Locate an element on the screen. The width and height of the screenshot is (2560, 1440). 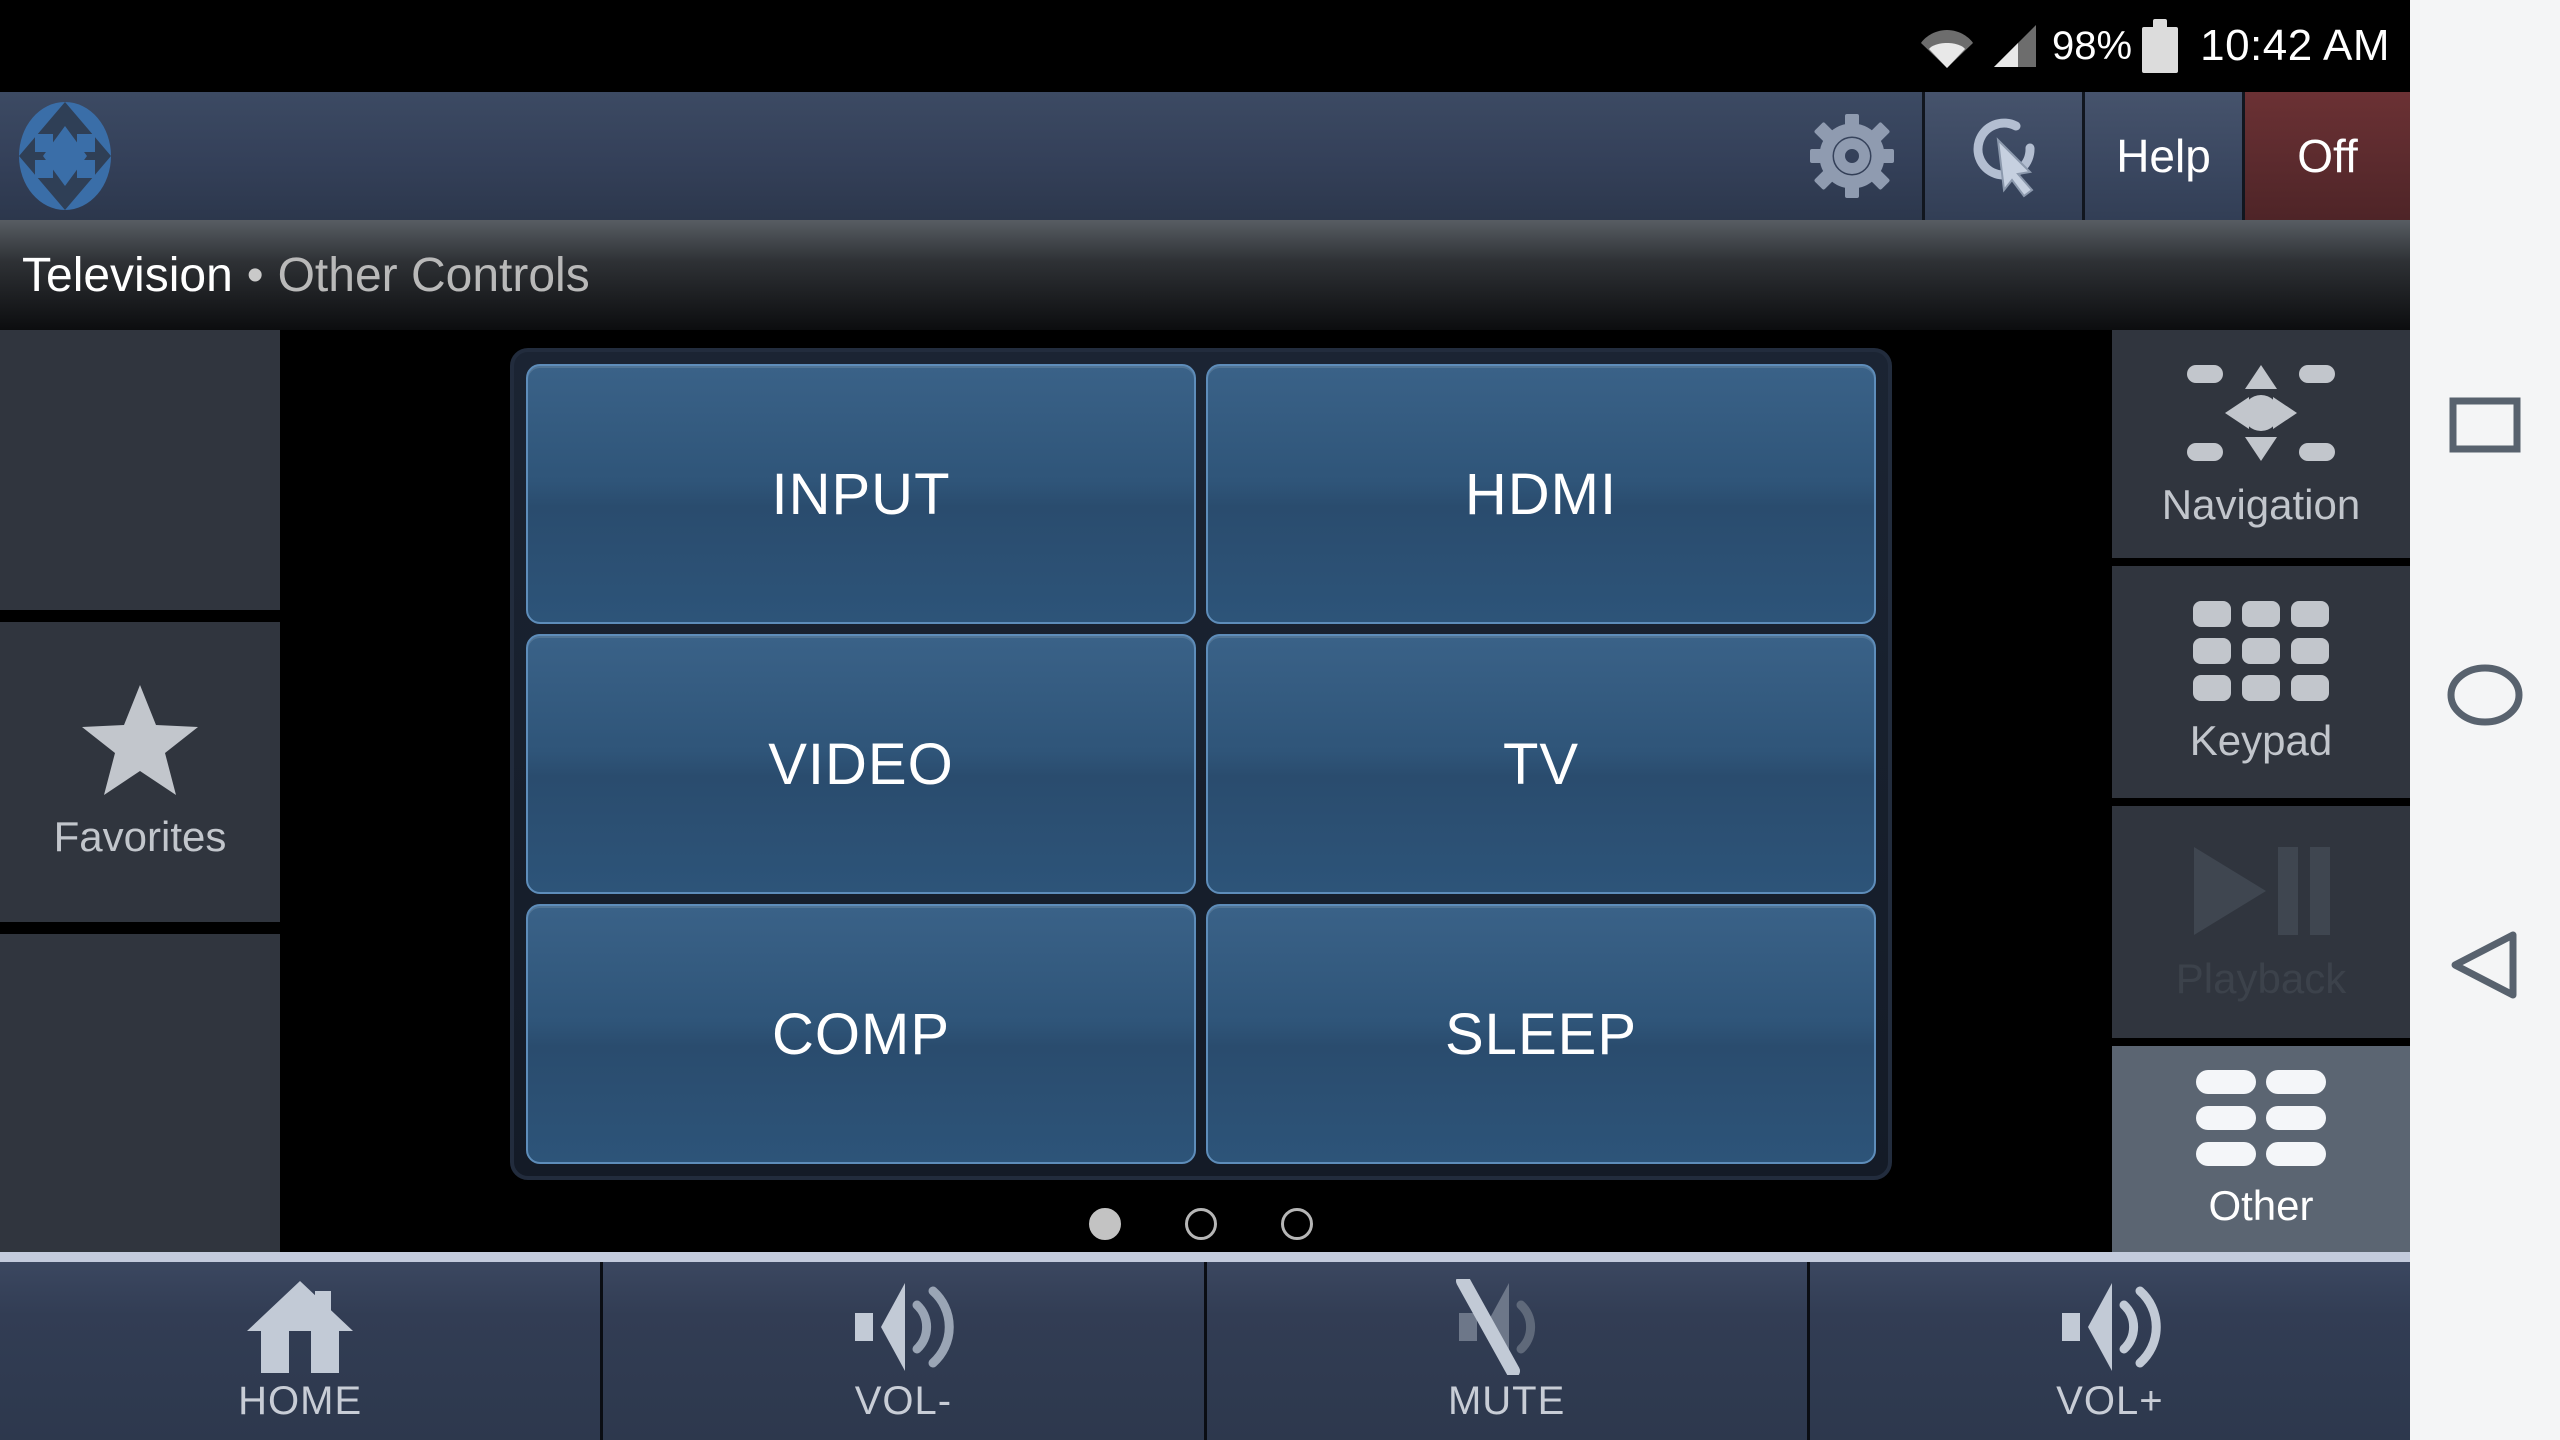
mute-label: MUTE is located at coordinates (1506, 1400).